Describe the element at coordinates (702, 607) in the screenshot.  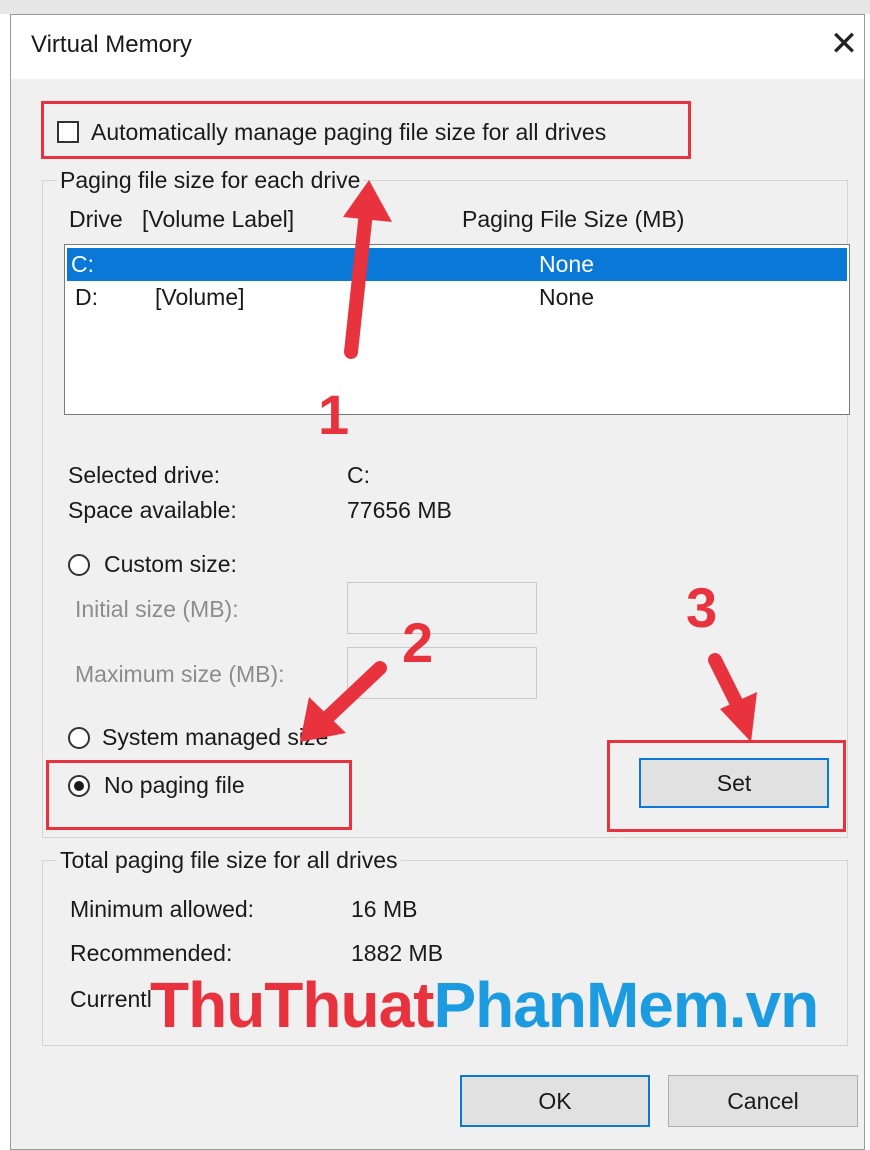
I see `annotation-step-3: 3` at that location.